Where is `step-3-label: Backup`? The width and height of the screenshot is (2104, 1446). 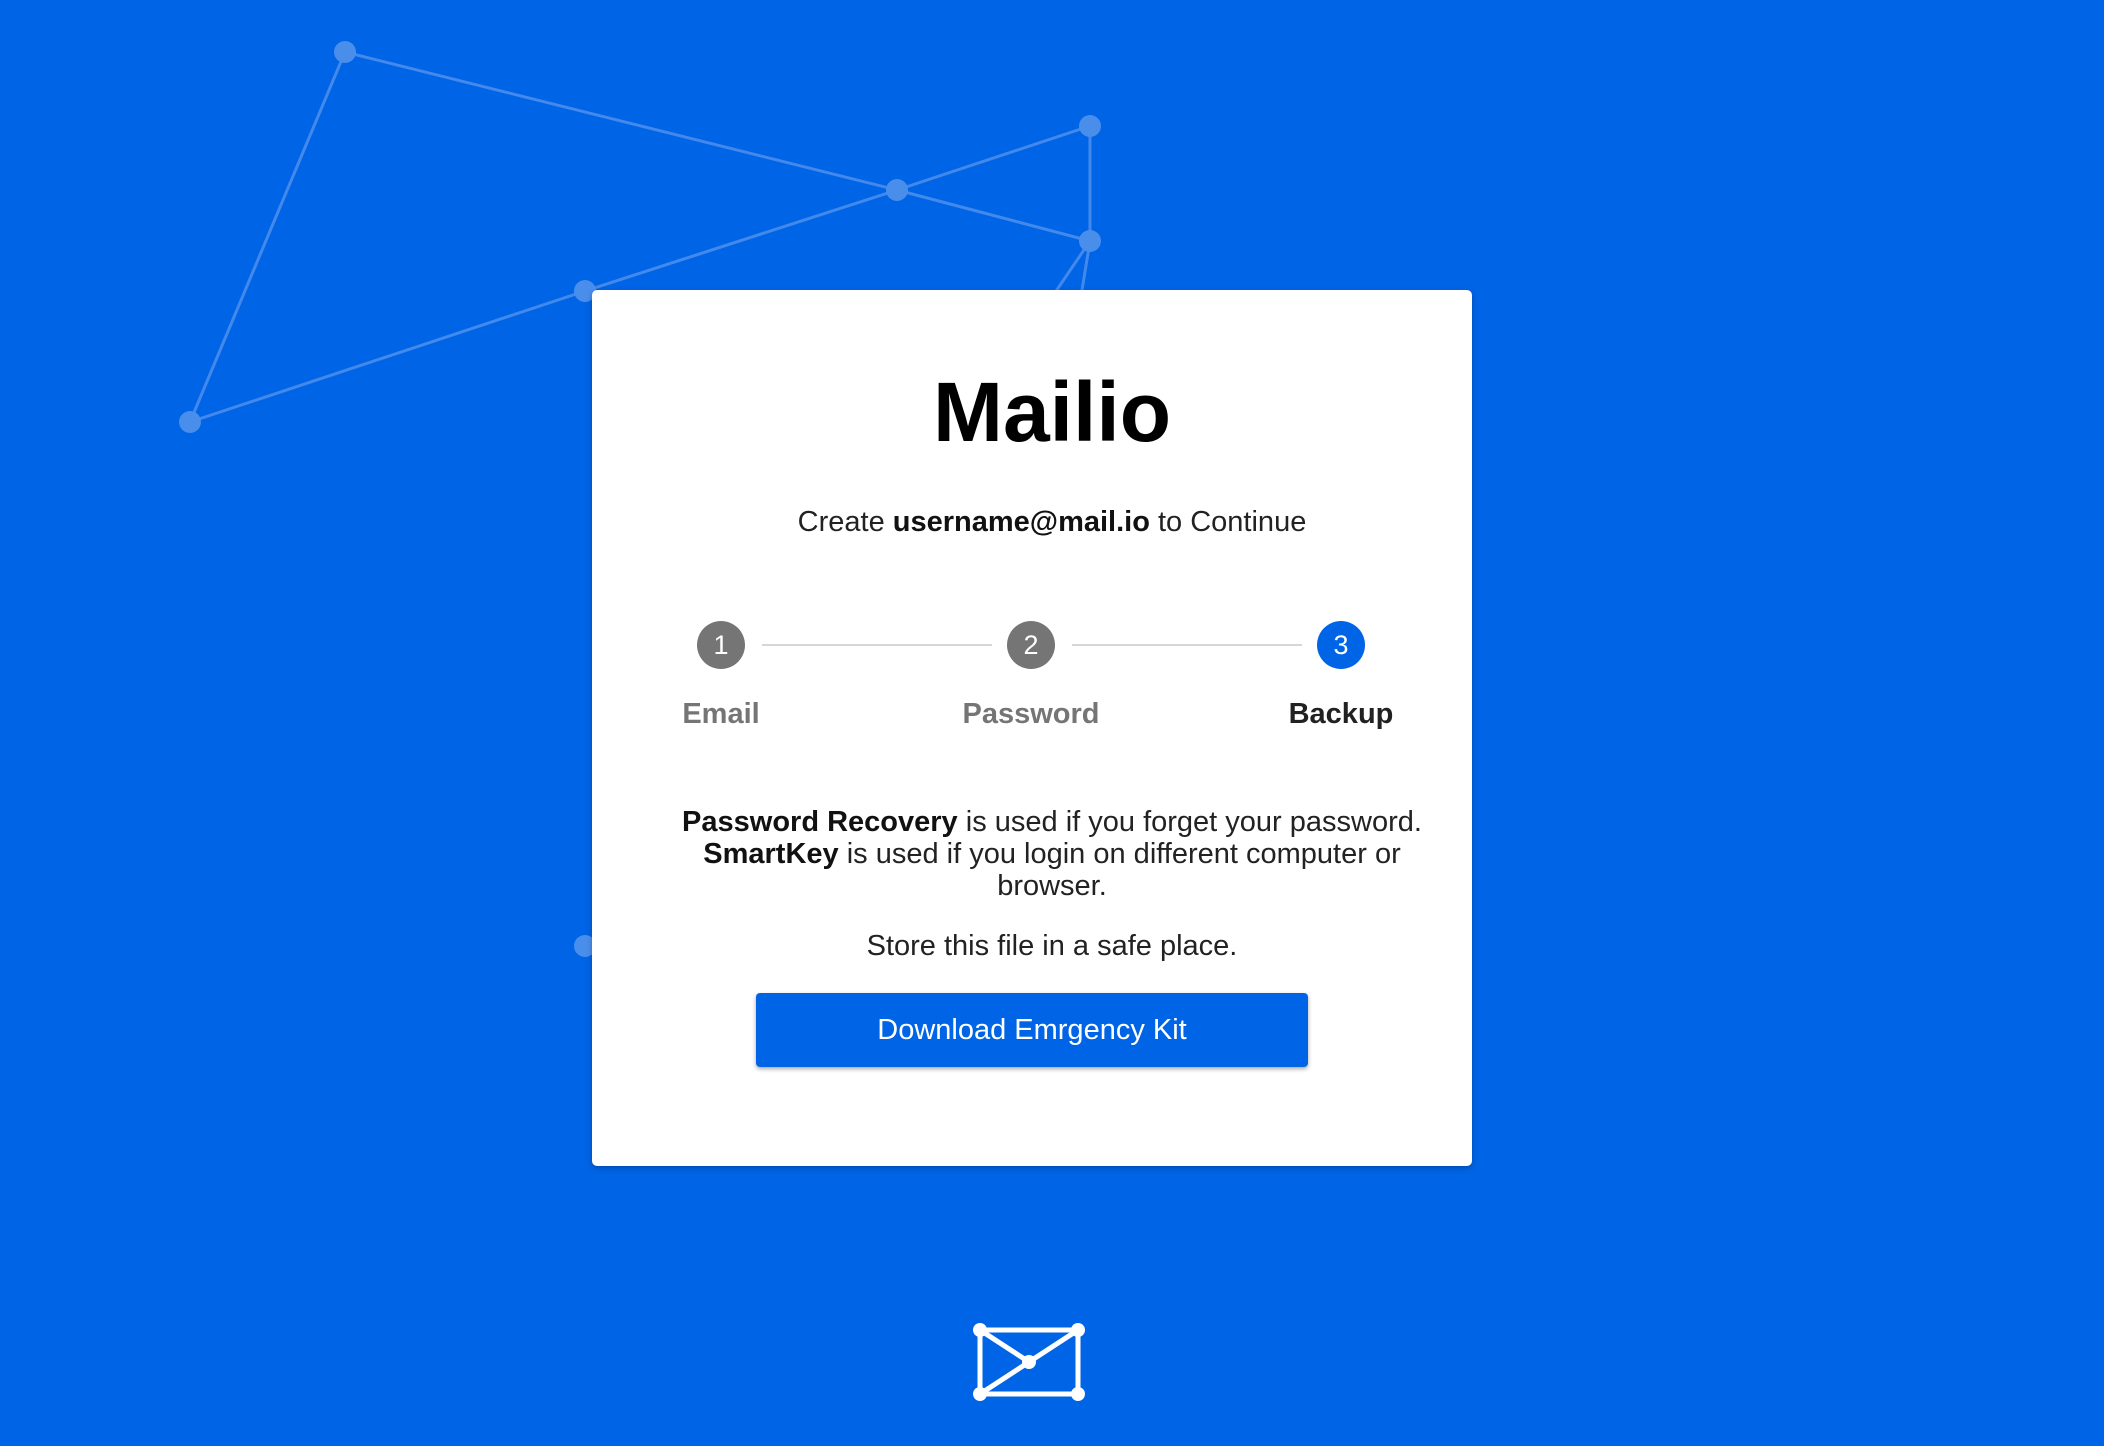 step-3-label: Backup is located at coordinates (1341, 714).